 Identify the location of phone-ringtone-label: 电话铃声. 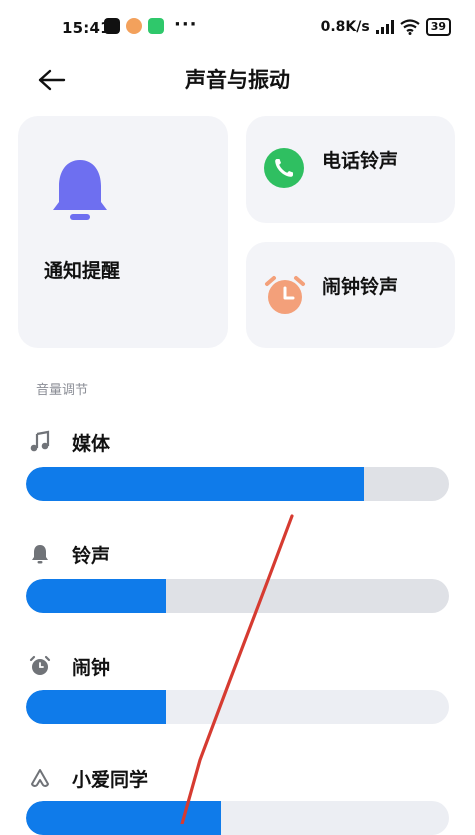
(360, 161).